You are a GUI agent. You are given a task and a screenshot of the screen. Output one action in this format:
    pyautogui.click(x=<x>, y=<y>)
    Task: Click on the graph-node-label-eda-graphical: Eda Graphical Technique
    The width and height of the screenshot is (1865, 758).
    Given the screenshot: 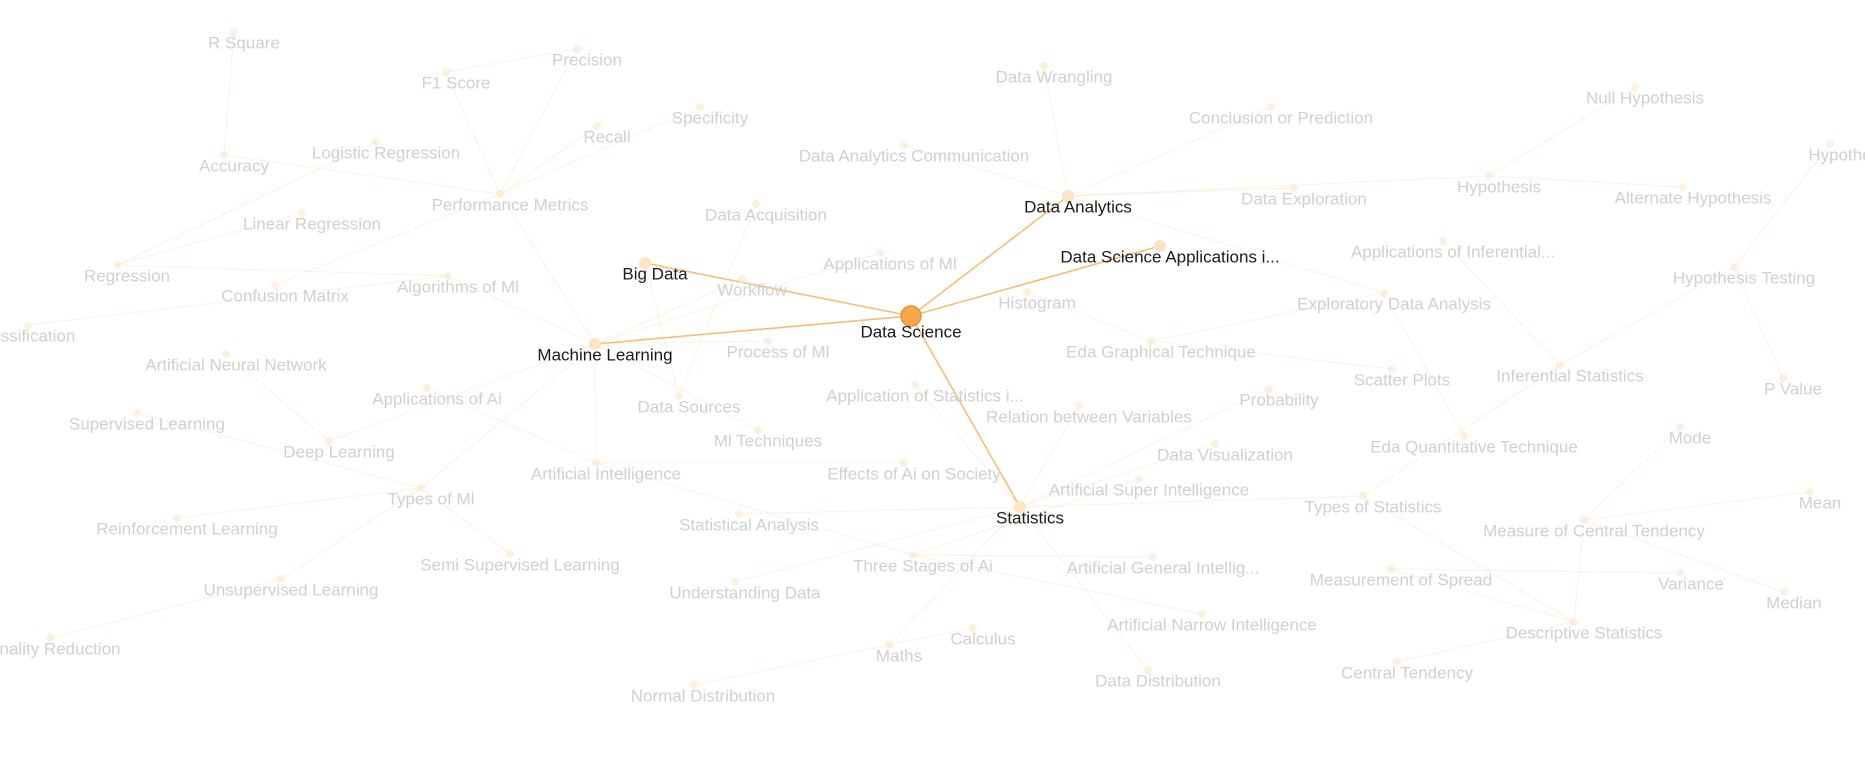 What is the action you would take?
    pyautogui.click(x=1161, y=351)
    